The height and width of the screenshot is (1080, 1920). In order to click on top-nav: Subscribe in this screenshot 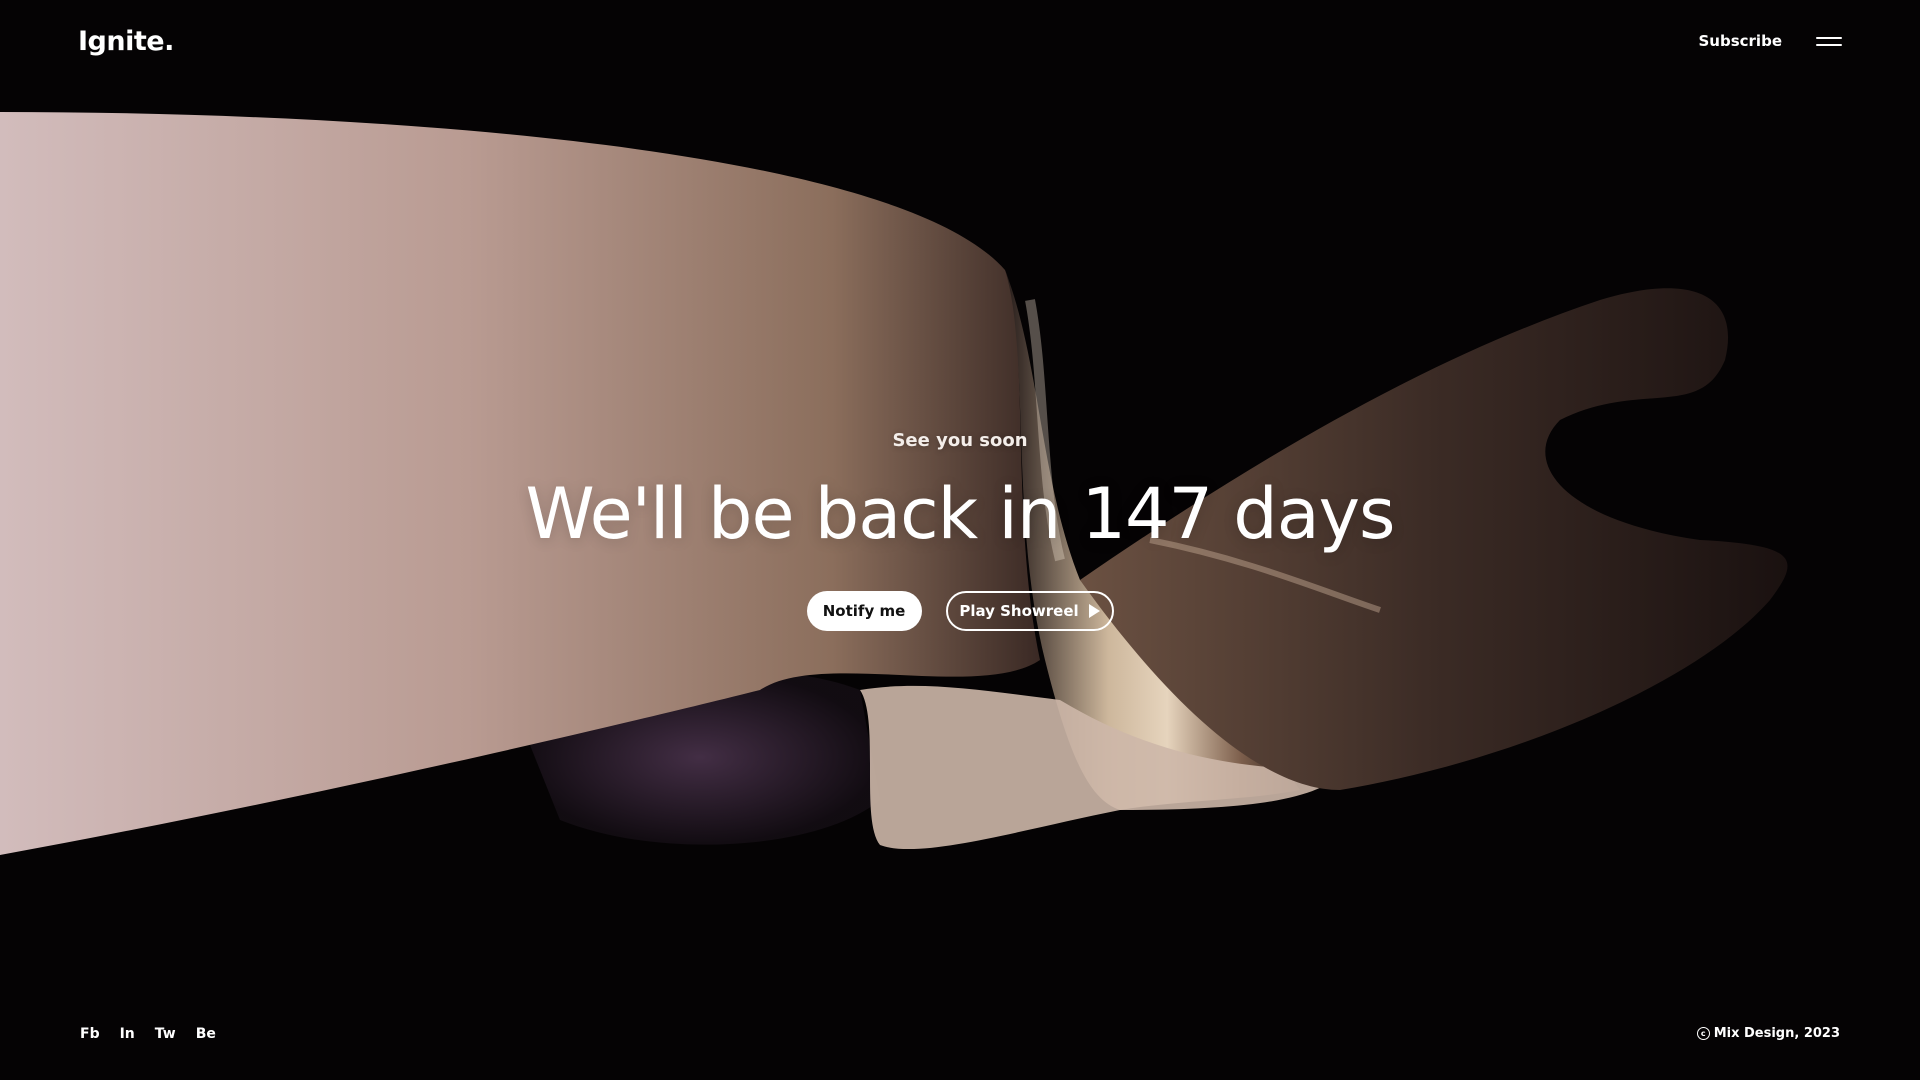, I will do `click(1770, 41)`.